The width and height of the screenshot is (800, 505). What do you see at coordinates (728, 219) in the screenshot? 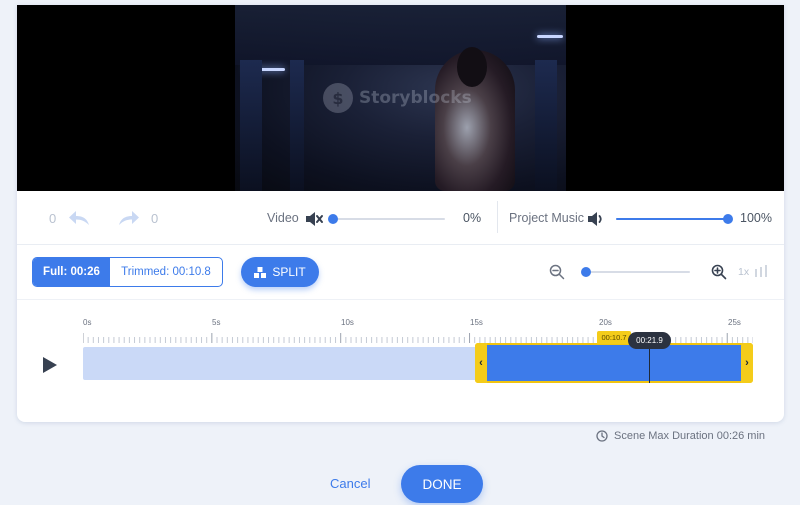
I see `music-volume-knob` at bounding box center [728, 219].